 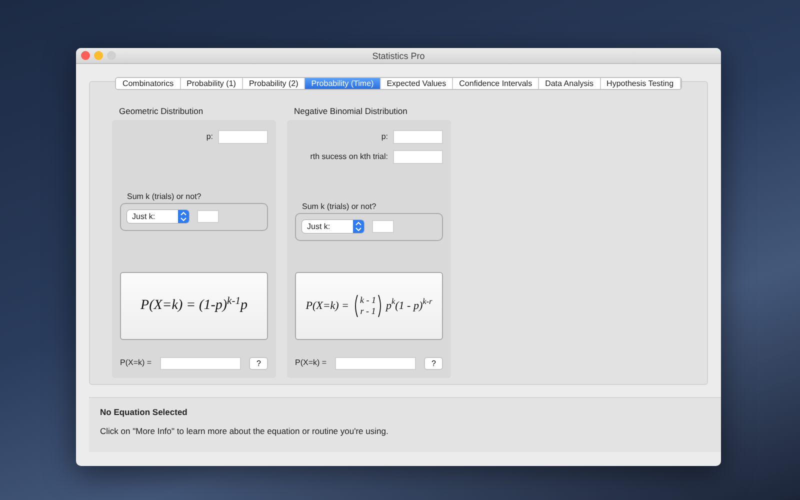 I want to click on tab: Combinatorics, so click(x=148, y=83).